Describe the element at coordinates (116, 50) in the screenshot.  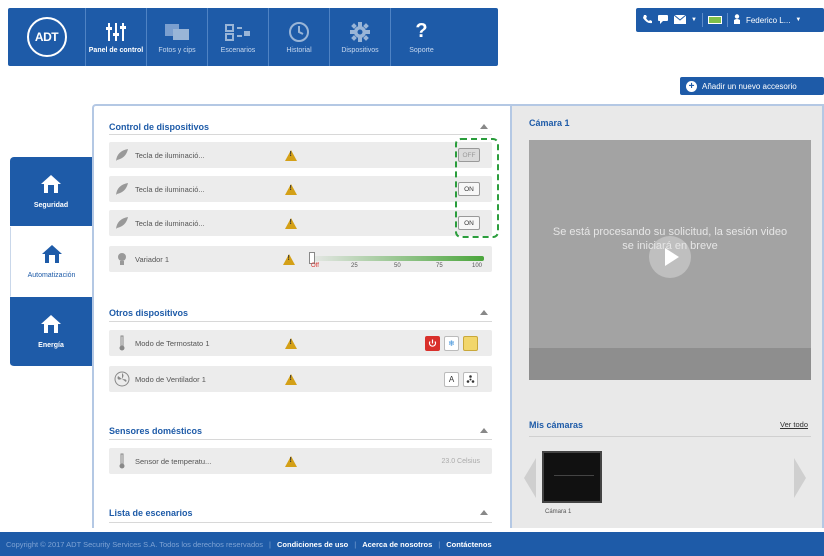
I see `nav-label: Panel de control` at that location.